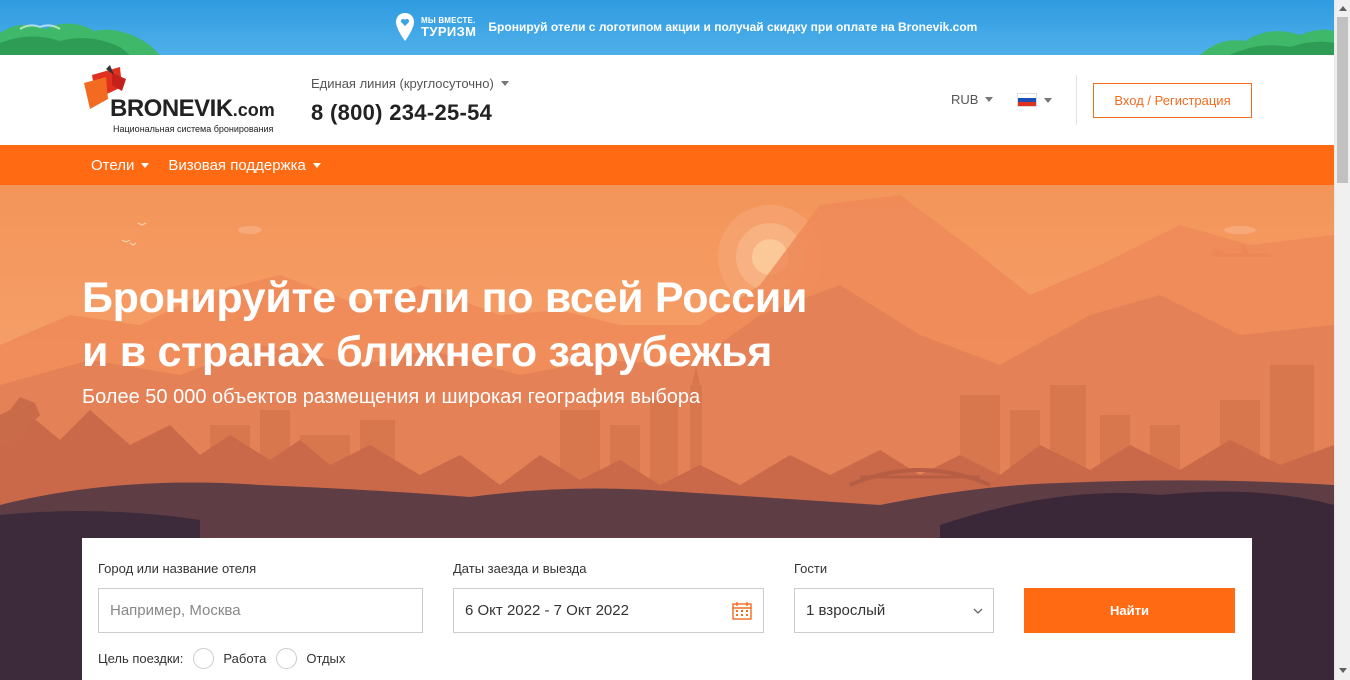 The height and width of the screenshot is (680, 1350). I want to click on hotline-dropdown: Единая линия (круглосуточно), so click(410, 83).